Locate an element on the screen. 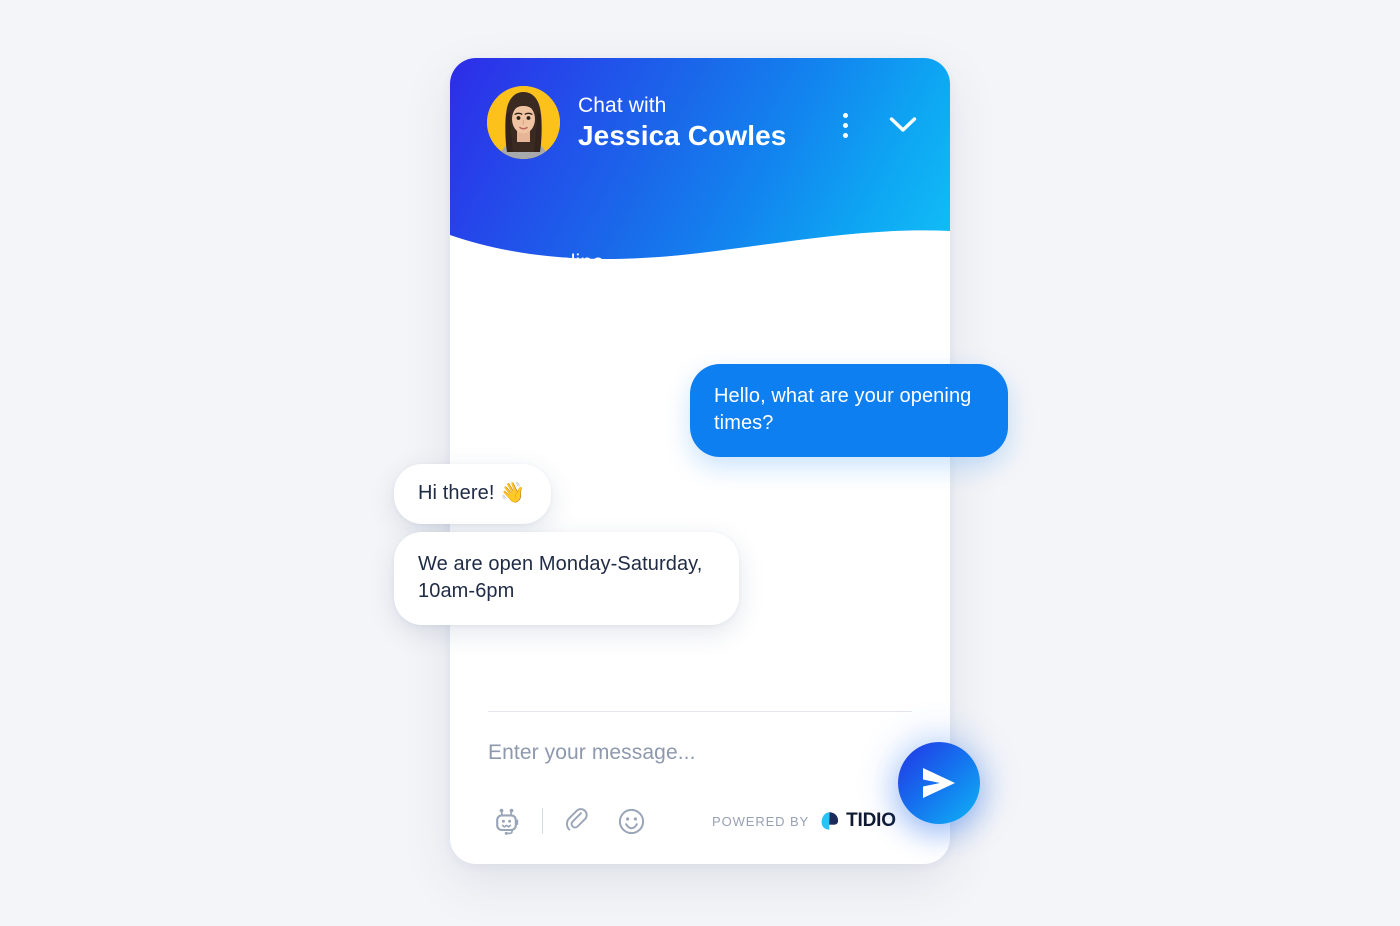 The width and height of the screenshot is (1400, 926). tidio-wordmark: TIDIO is located at coordinates (871, 820).